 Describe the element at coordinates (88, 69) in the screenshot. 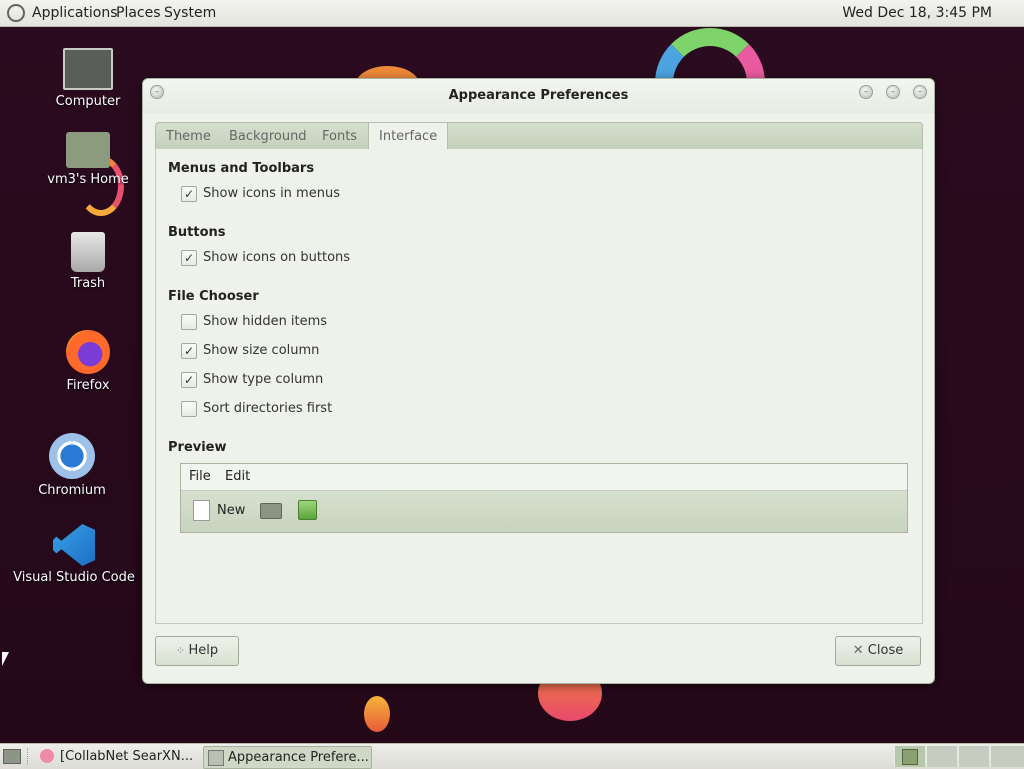

I see `computer-icon` at that location.